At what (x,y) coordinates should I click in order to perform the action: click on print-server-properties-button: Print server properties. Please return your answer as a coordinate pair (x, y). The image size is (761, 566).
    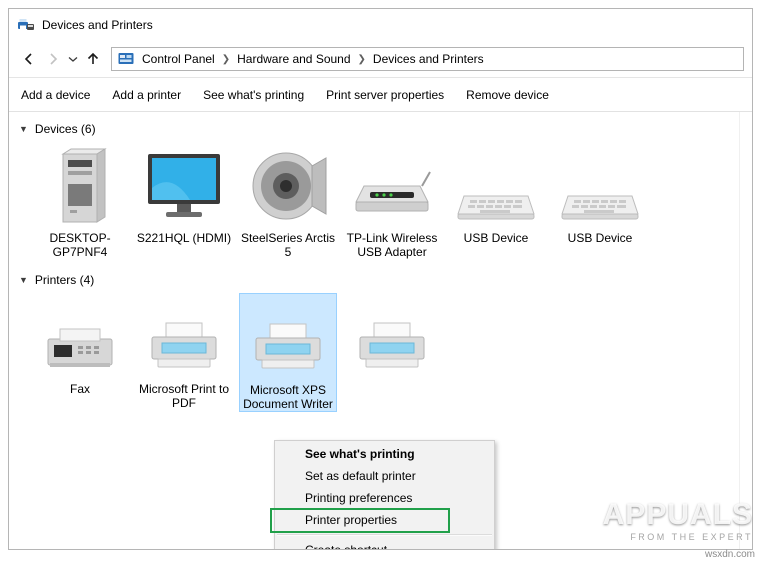
    Looking at the image, I should click on (390, 95).